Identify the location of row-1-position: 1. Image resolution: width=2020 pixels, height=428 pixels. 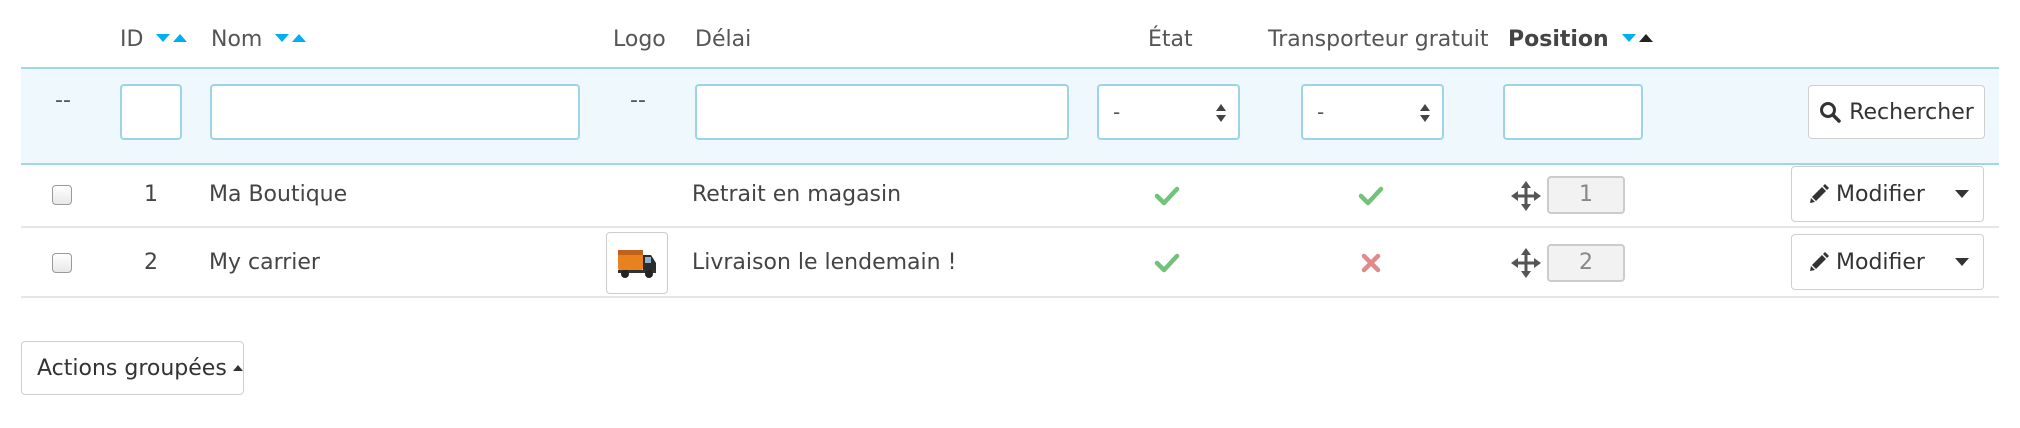
(1586, 195).